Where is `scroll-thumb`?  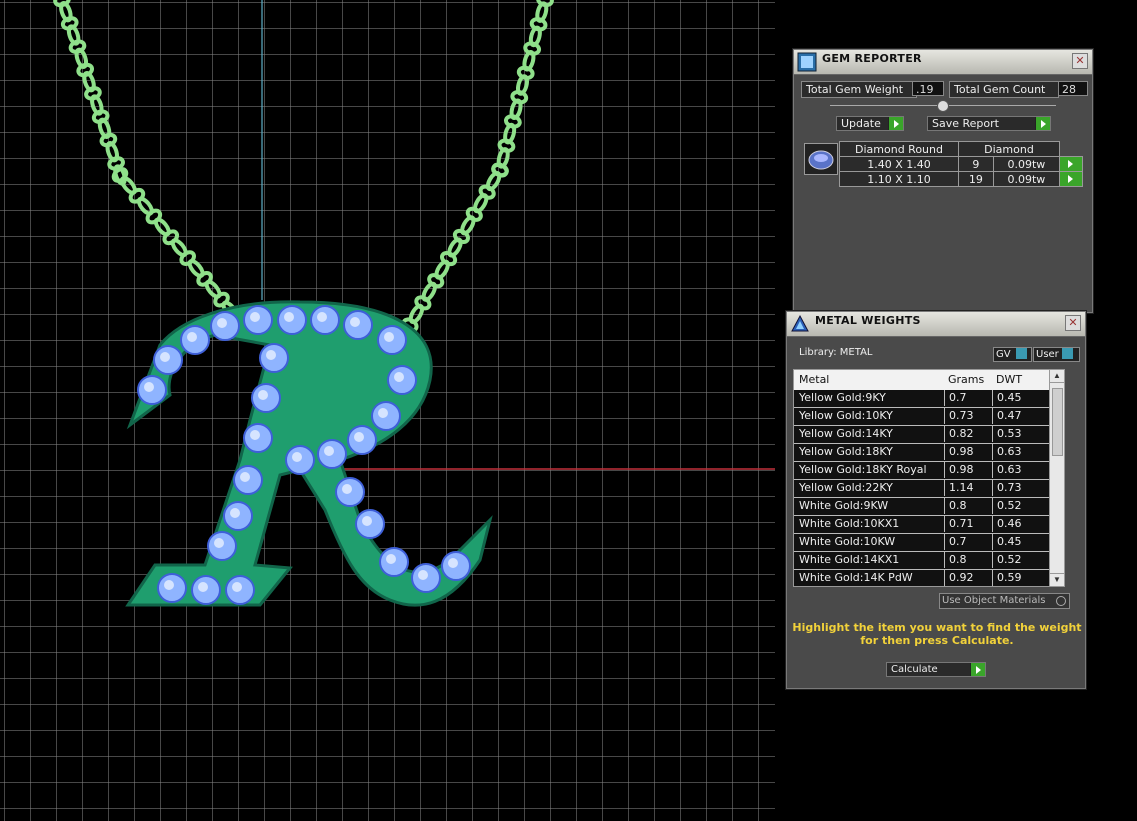
scroll-thumb is located at coordinates (1057, 422).